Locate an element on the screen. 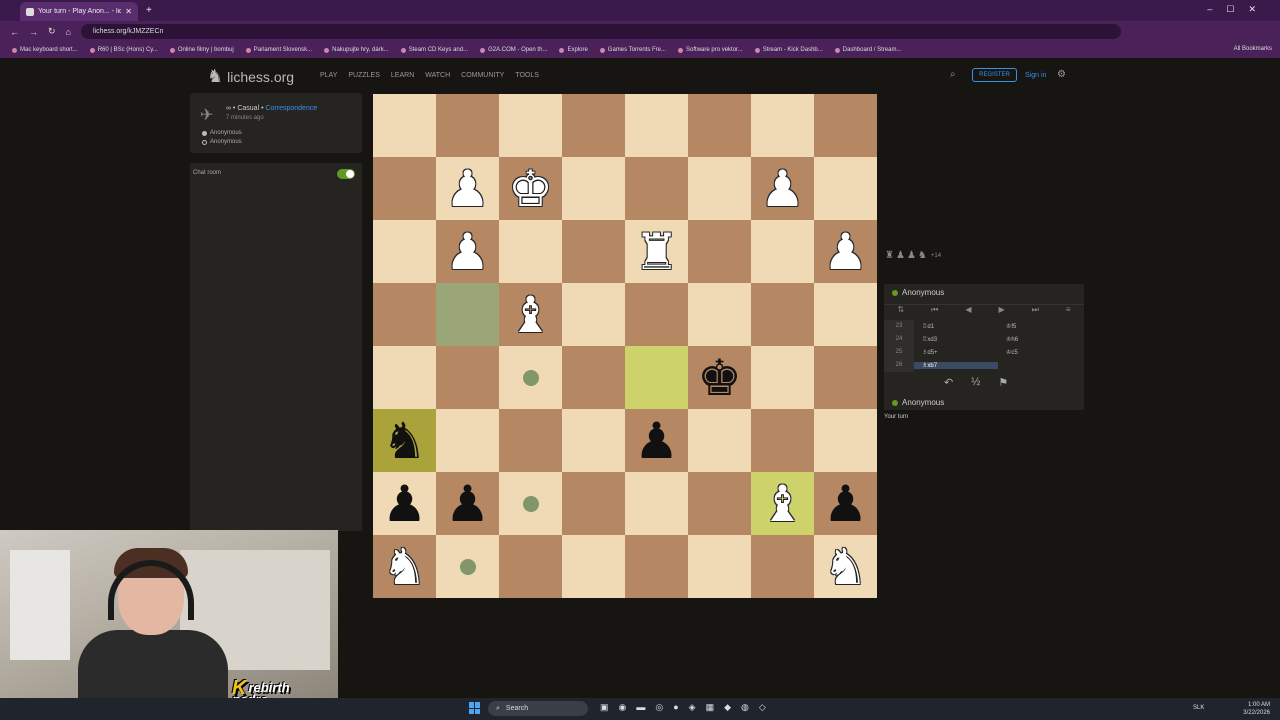  next-move-icon: ▶ is located at coordinates (1002, 311).